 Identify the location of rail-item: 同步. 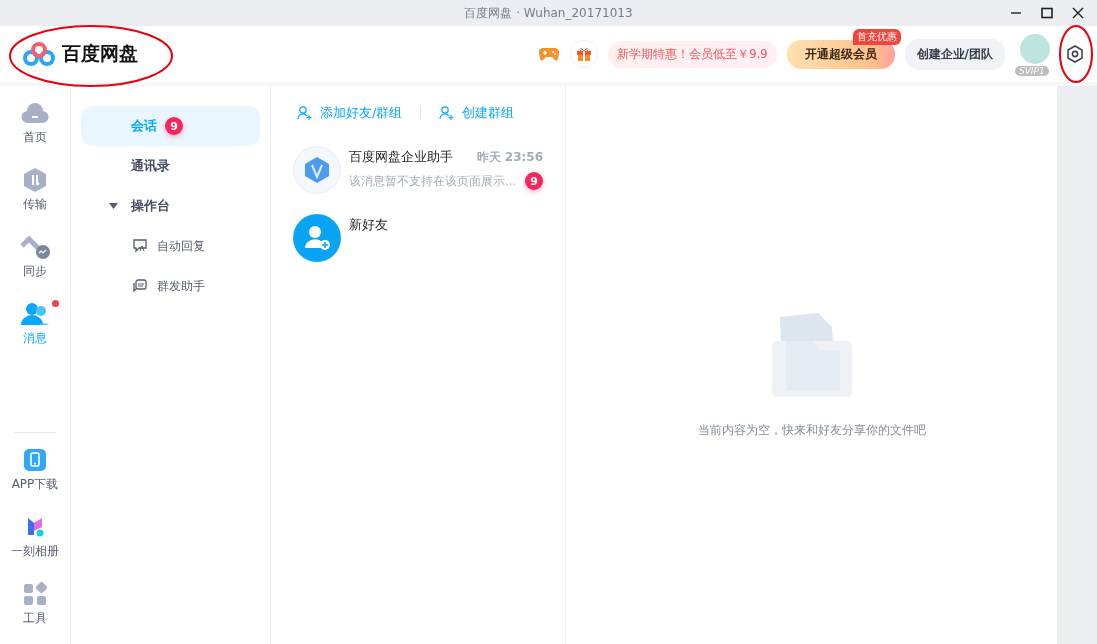
(35, 256).